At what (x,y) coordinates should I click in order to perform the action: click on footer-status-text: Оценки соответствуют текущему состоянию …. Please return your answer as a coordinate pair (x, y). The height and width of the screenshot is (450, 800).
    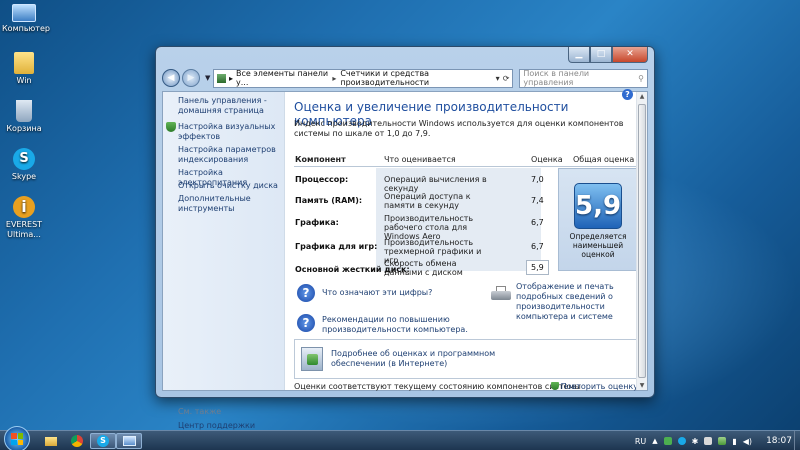
    Looking at the image, I should click on (437, 386).